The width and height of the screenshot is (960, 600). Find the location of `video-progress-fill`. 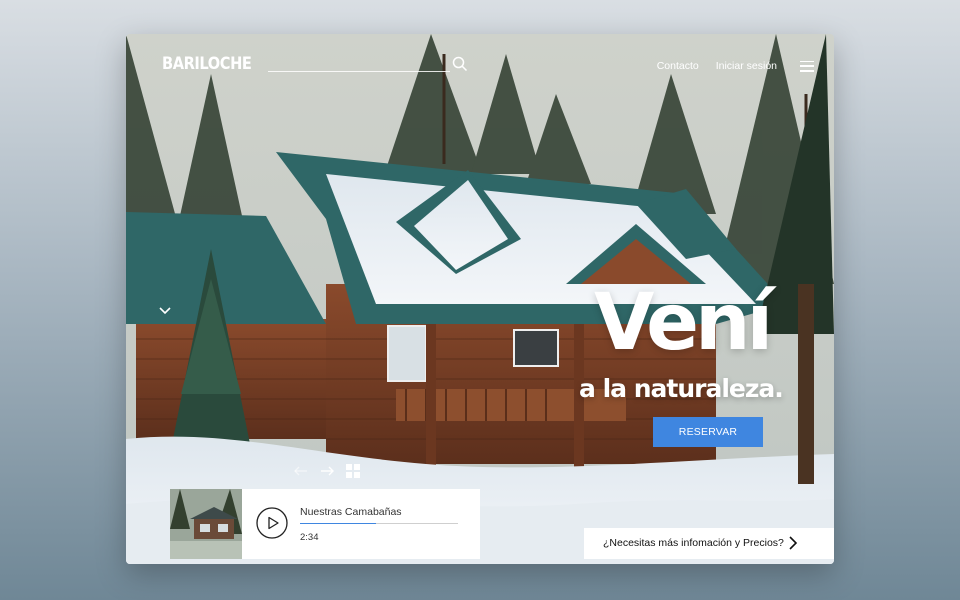

video-progress-fill is located at coordinates (338, 523).